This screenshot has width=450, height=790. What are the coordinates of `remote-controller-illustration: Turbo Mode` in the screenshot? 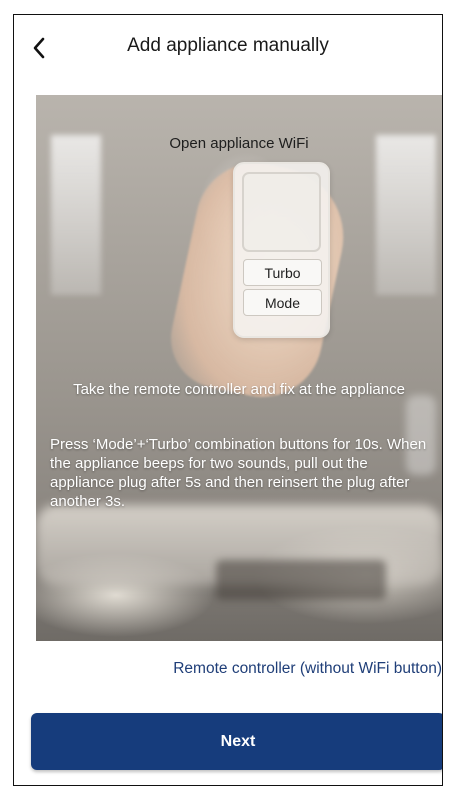 It's located at (281, 250).